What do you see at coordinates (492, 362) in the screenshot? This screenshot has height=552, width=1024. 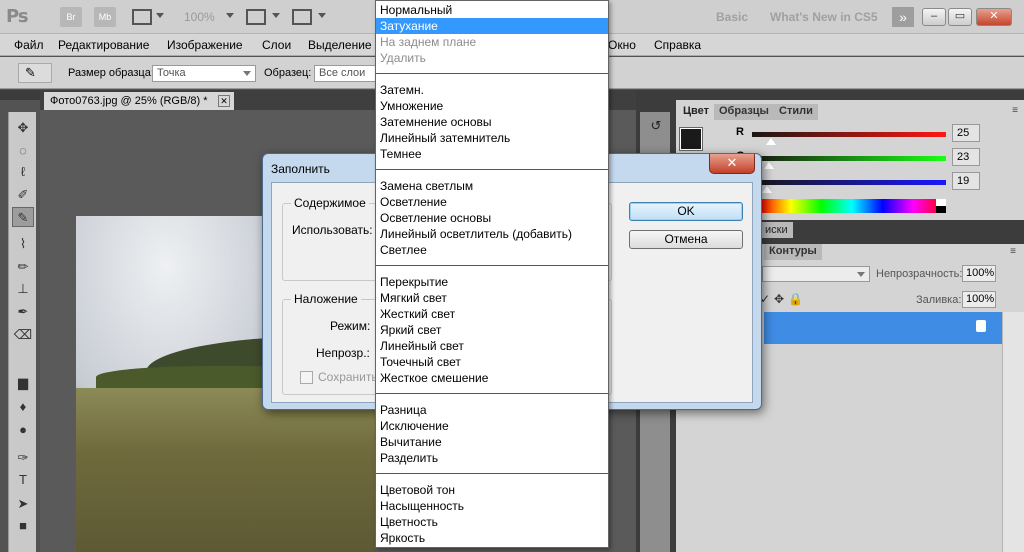 I see `blend-mode-option: Точечный свет` at bounding box center [492, 362].